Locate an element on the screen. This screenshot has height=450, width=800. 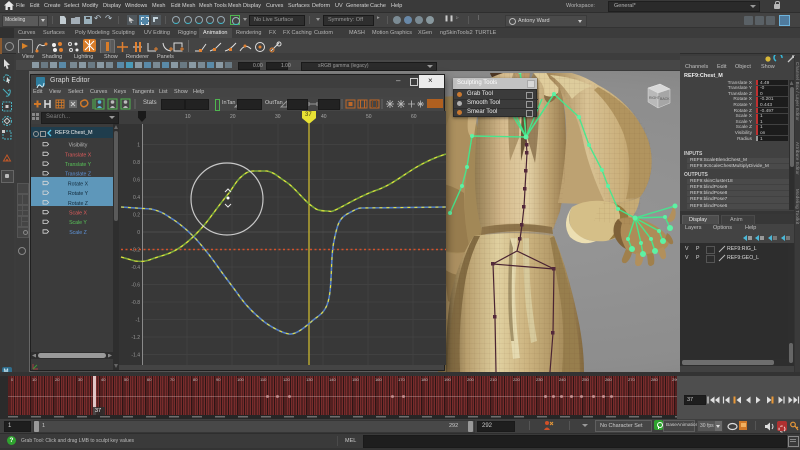
svg-text: -0.8 is located at coordinates (135, 303).